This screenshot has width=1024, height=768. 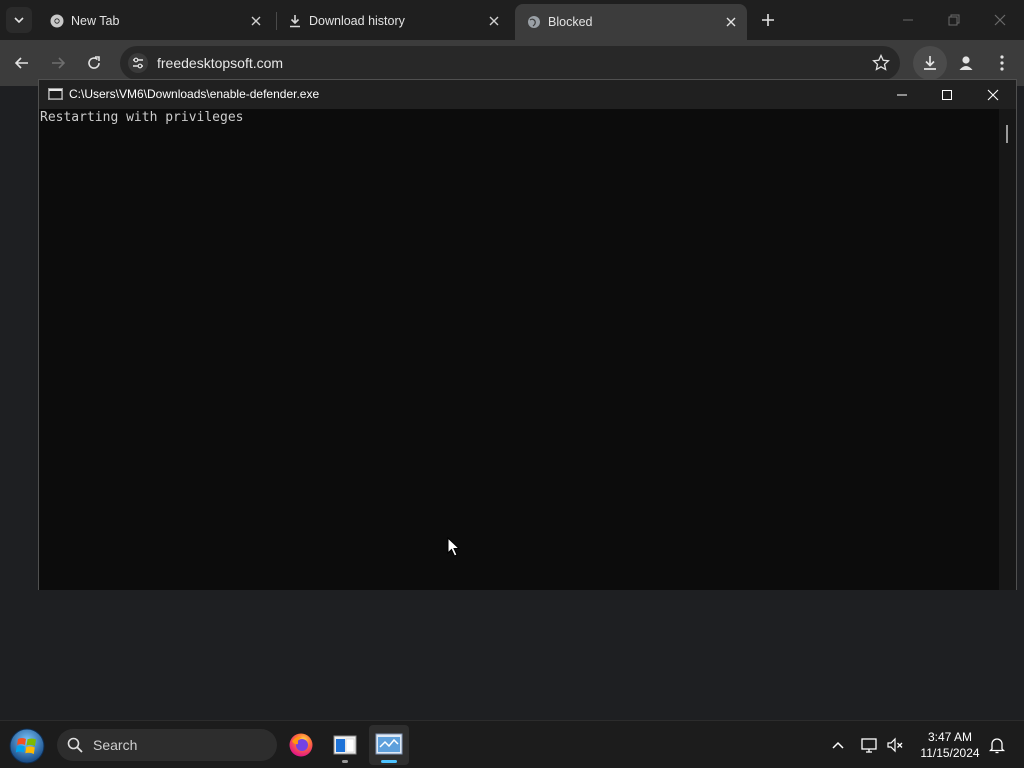 I want to click on reload-button, so click(x=94, y=63).